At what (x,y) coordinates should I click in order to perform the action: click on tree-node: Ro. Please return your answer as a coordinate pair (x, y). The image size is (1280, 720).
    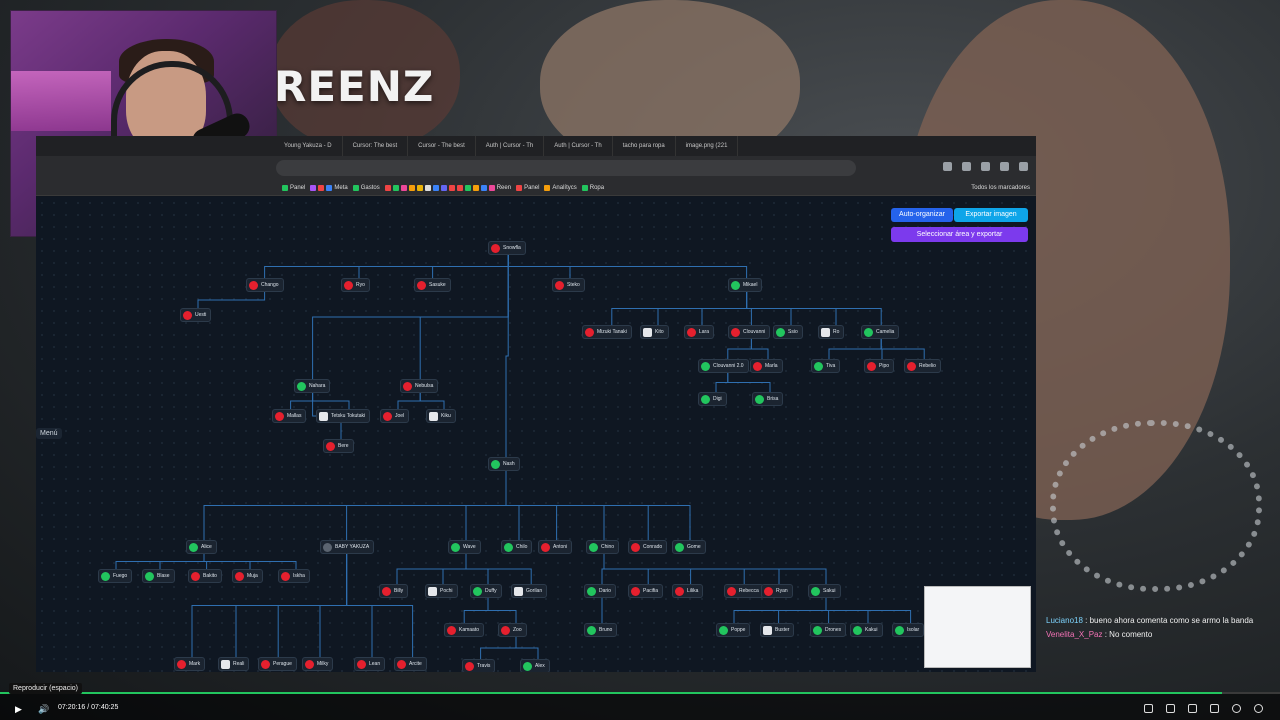
    Looking at the image, I should click on (831, 332).